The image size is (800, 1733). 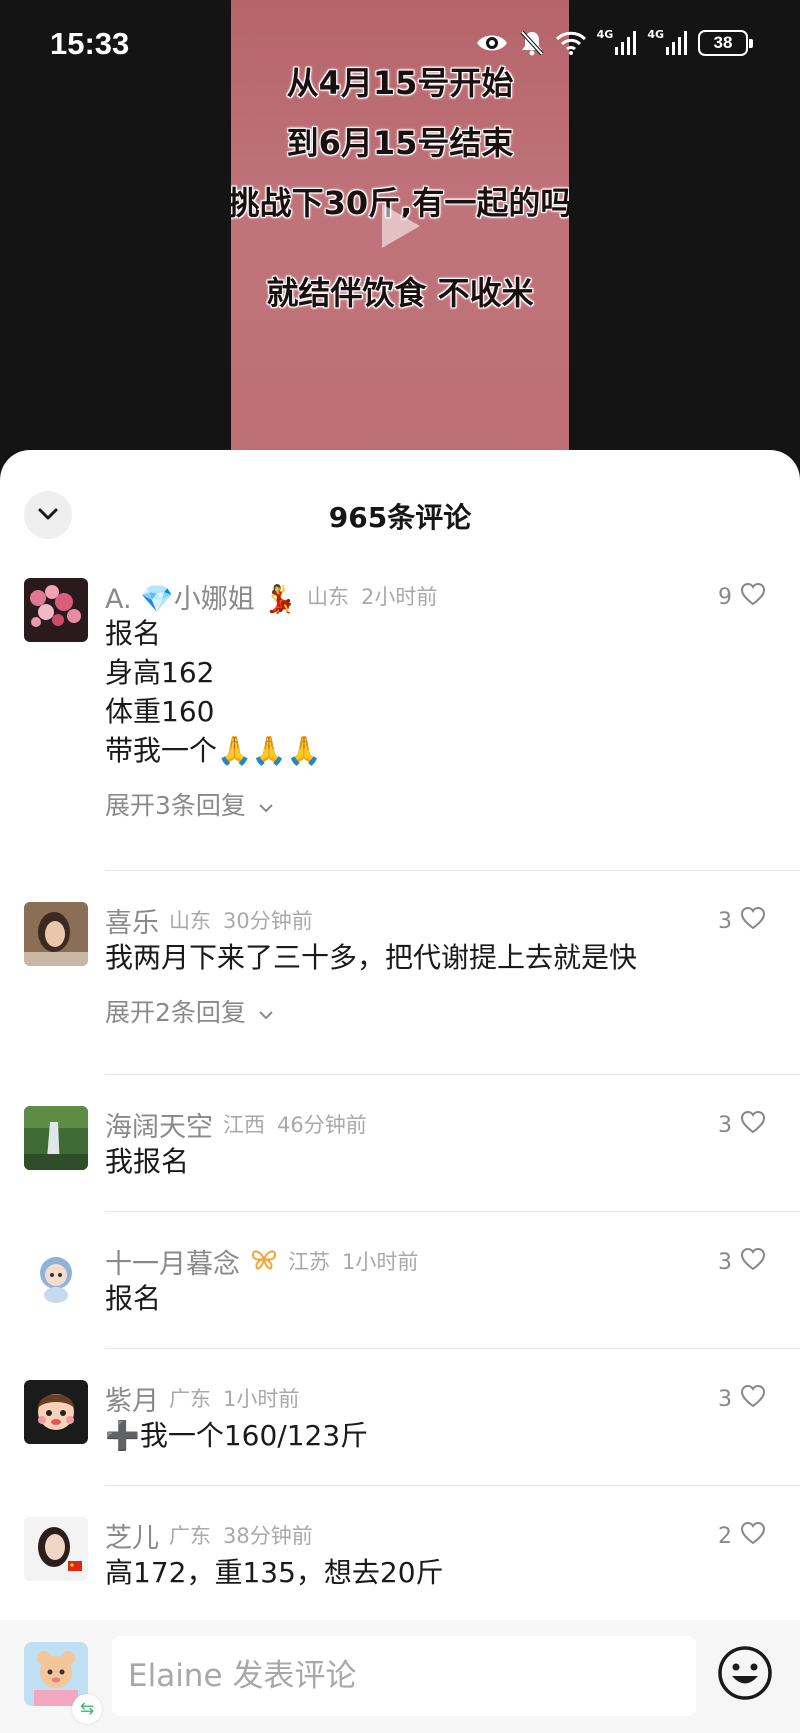 I want to click on status-time: 15:33, so click(x=90, y=43).